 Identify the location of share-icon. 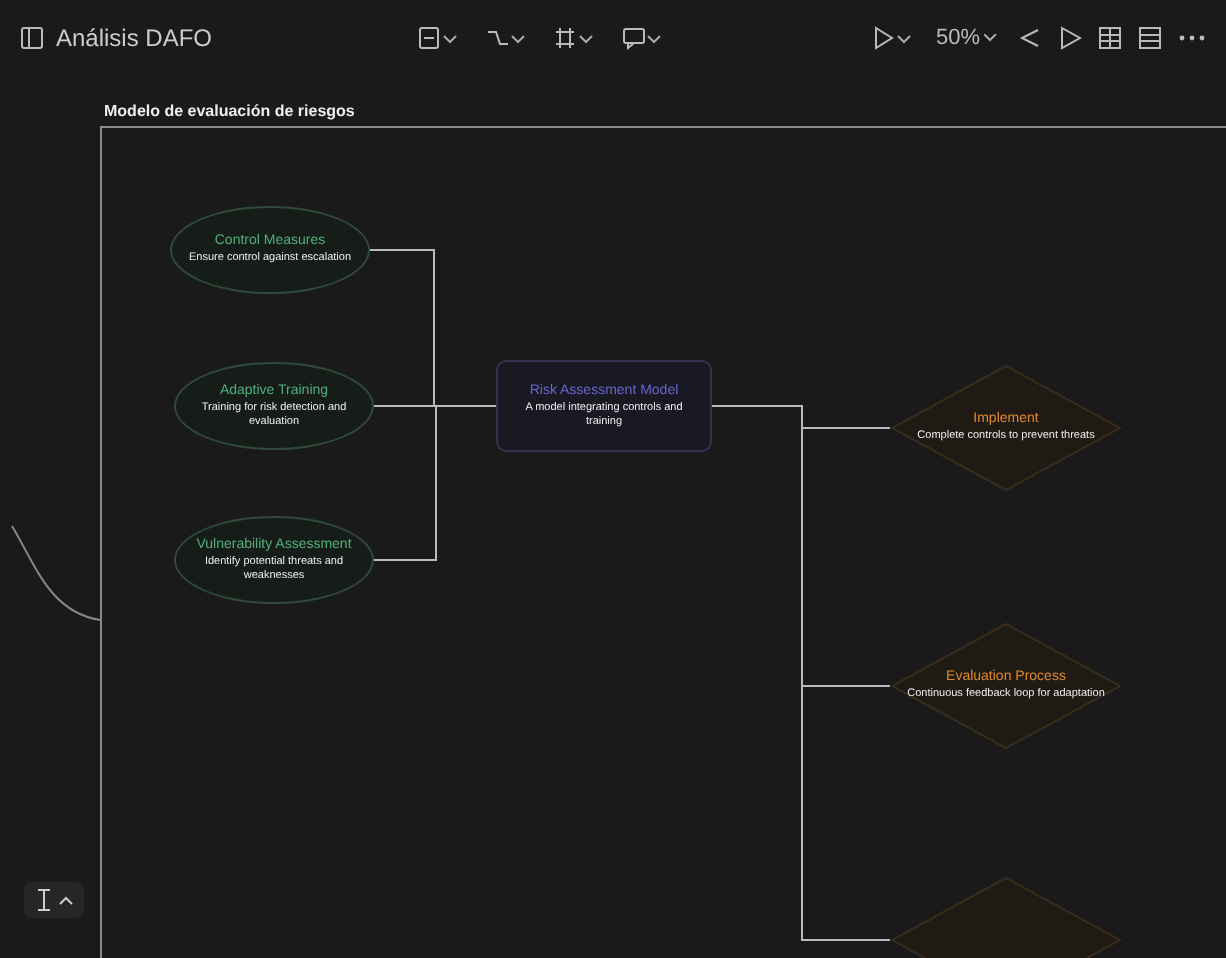
(1030, 38).